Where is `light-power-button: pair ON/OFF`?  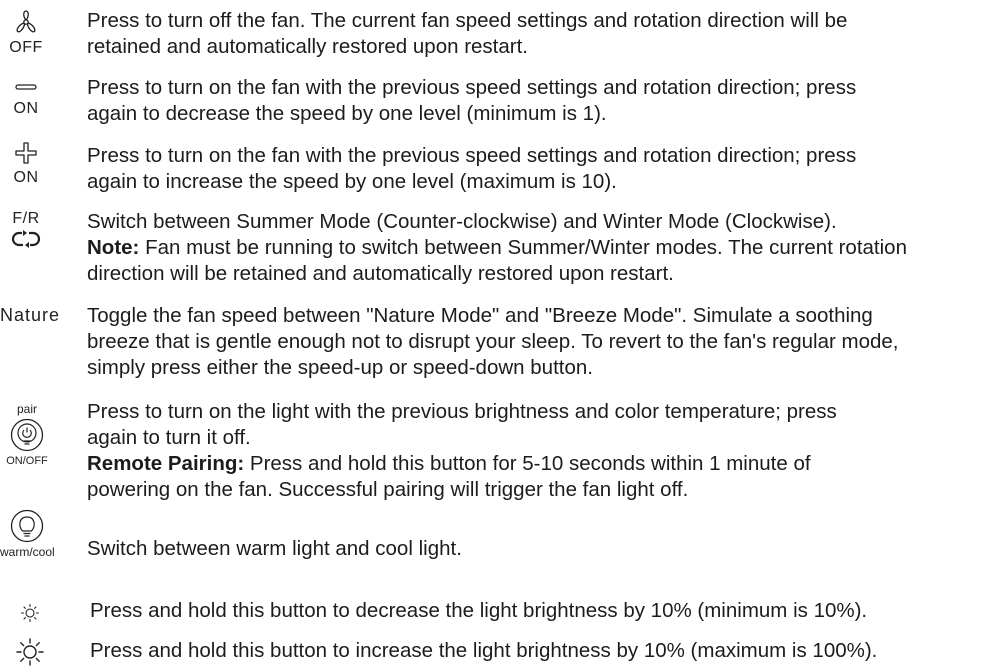
light-power-button: pair ON/OFF is located at coordinates (27, 435).